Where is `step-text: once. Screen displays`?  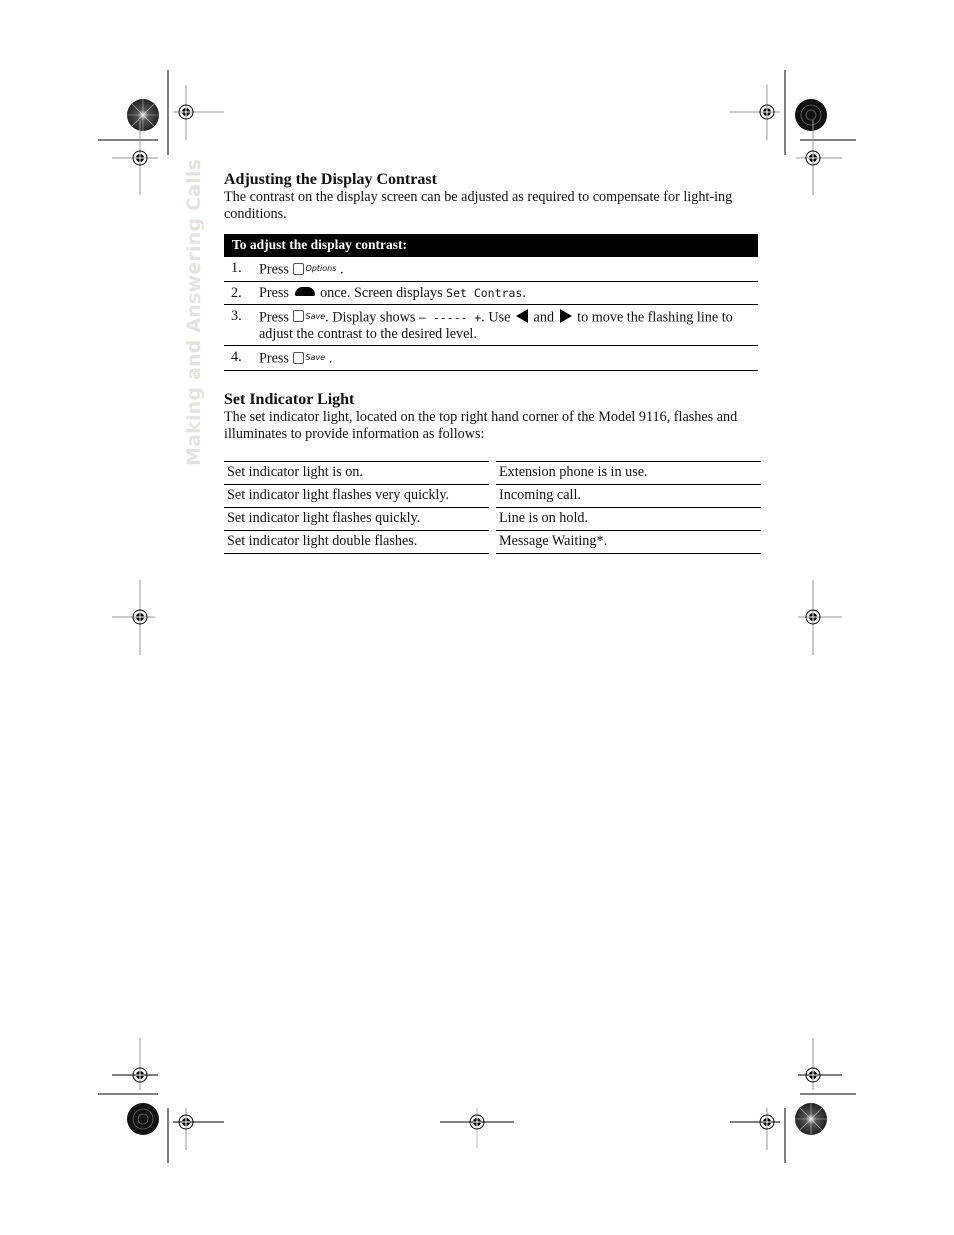
step-text: once. Screen displays is located at coordinates (381, 292).